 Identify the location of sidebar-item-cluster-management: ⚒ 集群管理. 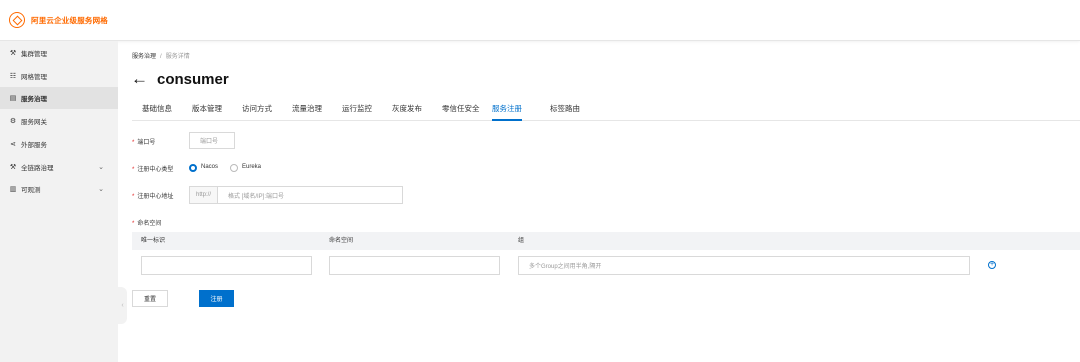
(59, 53).